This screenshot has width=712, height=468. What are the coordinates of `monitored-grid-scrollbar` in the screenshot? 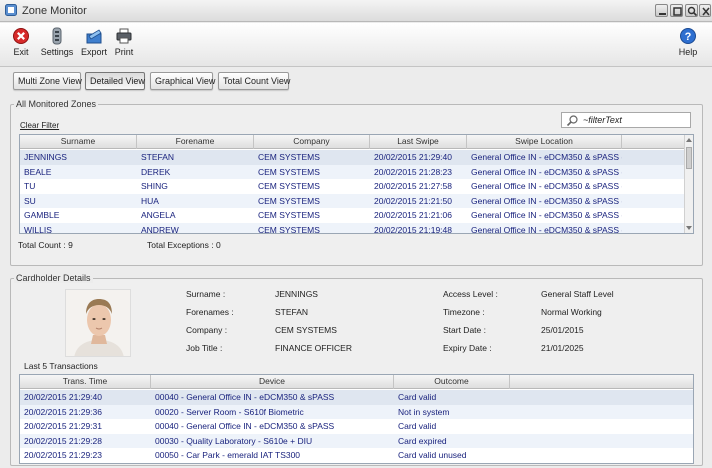 It's located at (688, 184).